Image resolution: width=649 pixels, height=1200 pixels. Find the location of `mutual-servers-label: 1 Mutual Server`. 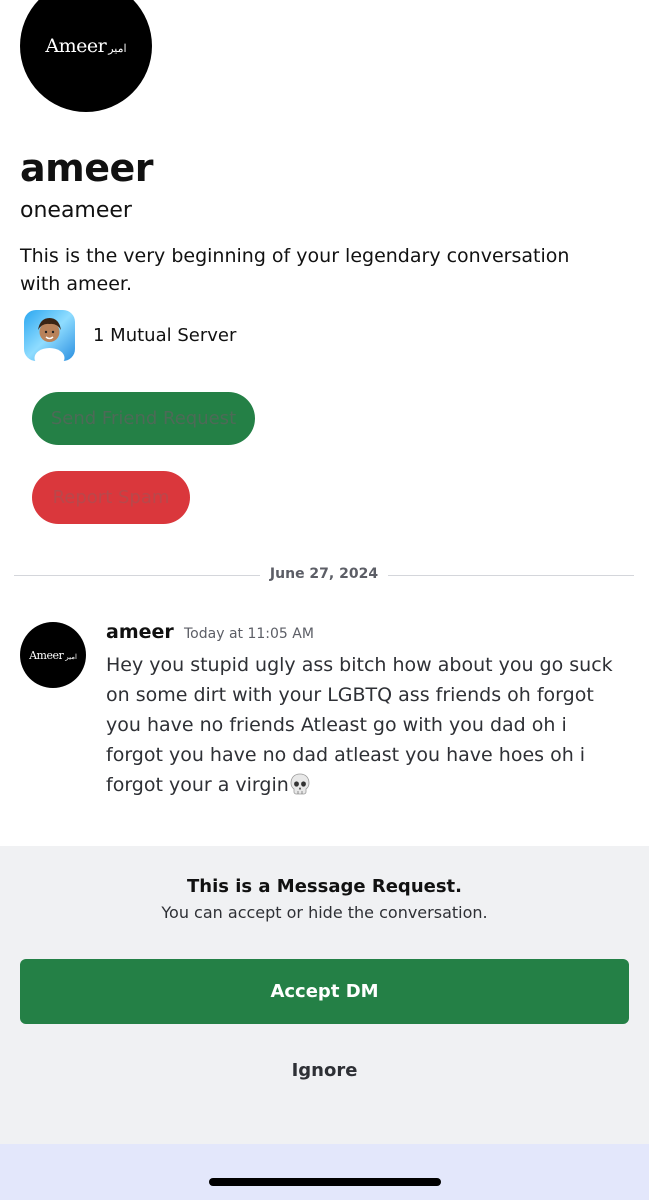

mutual-servers-label: 1 Mutual Server is located at coordinates (165, 335).